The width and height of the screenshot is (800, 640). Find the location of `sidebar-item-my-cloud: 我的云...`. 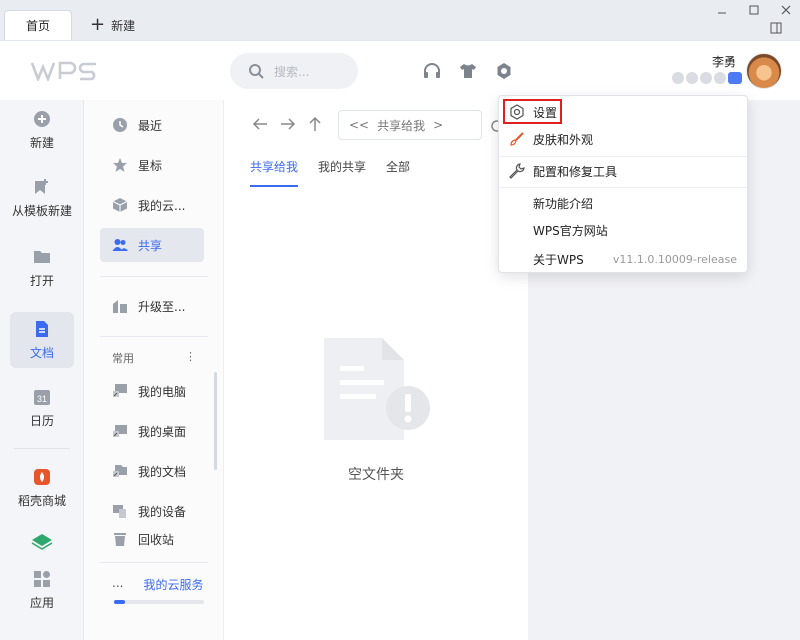

sidebar-item-my-cloud: 我的云... is located at coordinates (152, 205).